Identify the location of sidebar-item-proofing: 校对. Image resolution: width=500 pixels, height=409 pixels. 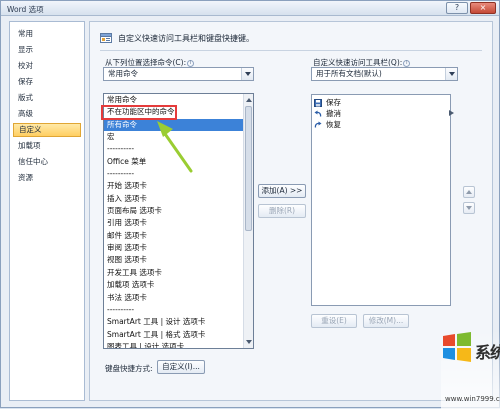
(47, 66).